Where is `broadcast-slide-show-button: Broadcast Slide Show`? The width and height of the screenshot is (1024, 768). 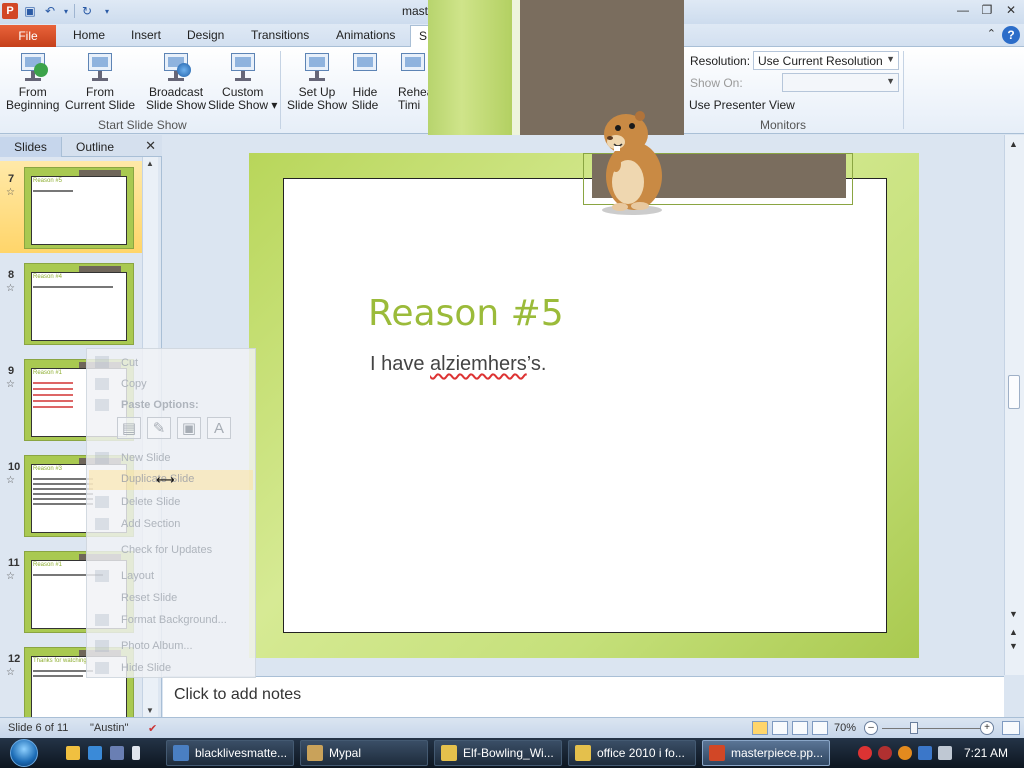
broadcast-slide-show-button: Broadcast Slide Show is located at coordinates (176, 81).